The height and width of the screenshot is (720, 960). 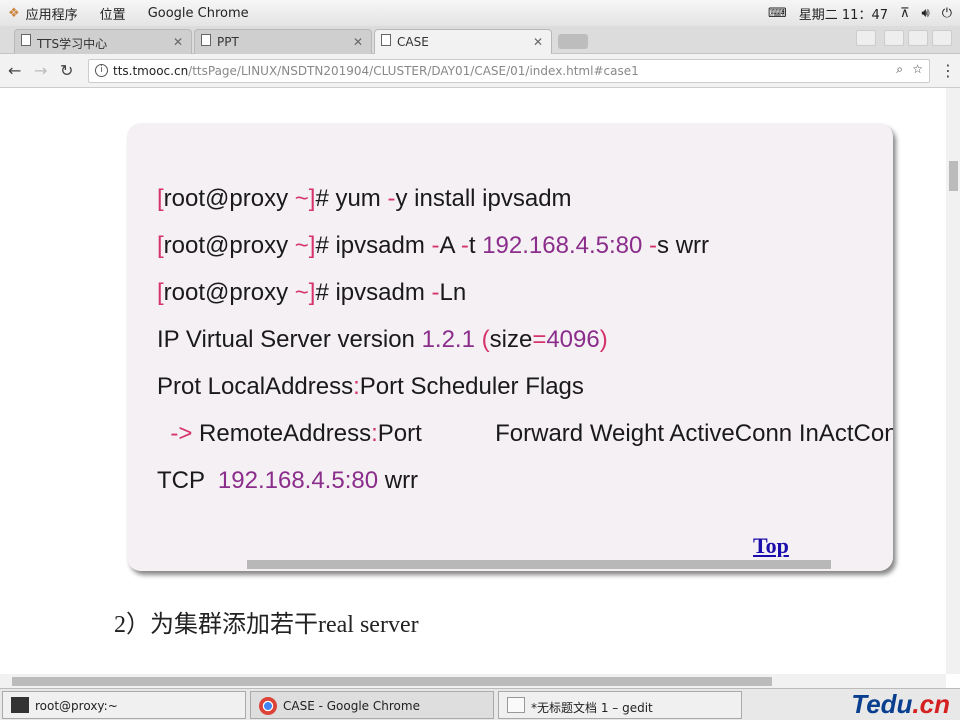 What do you see at coordinates (947, 13) in the screenshot?
I see `power-icon: ⏻` at bounding box center [947, 13].